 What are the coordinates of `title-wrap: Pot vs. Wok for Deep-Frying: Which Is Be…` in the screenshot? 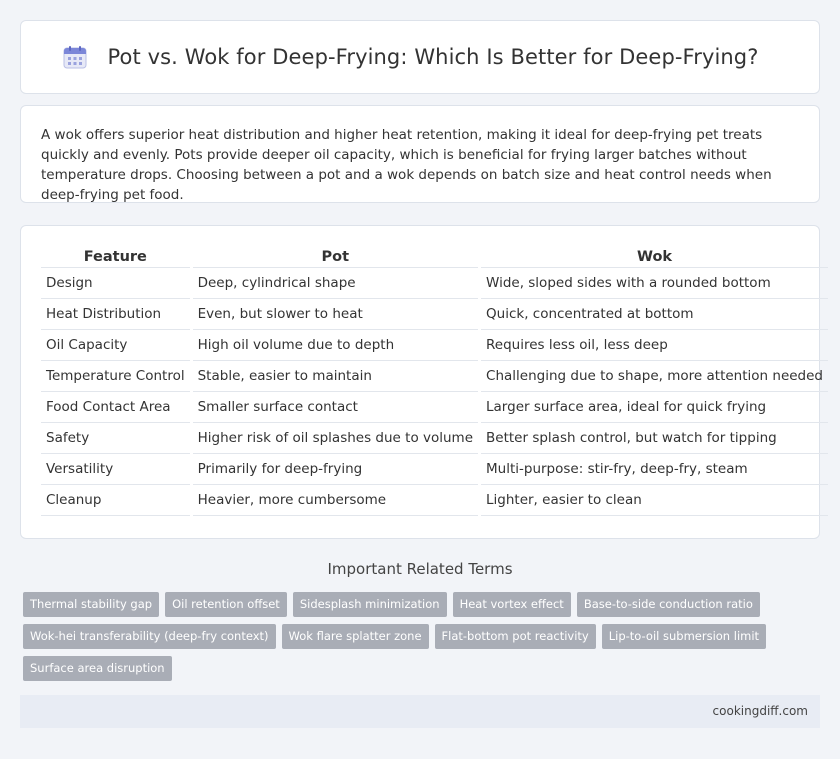 It's located at (411, 57).